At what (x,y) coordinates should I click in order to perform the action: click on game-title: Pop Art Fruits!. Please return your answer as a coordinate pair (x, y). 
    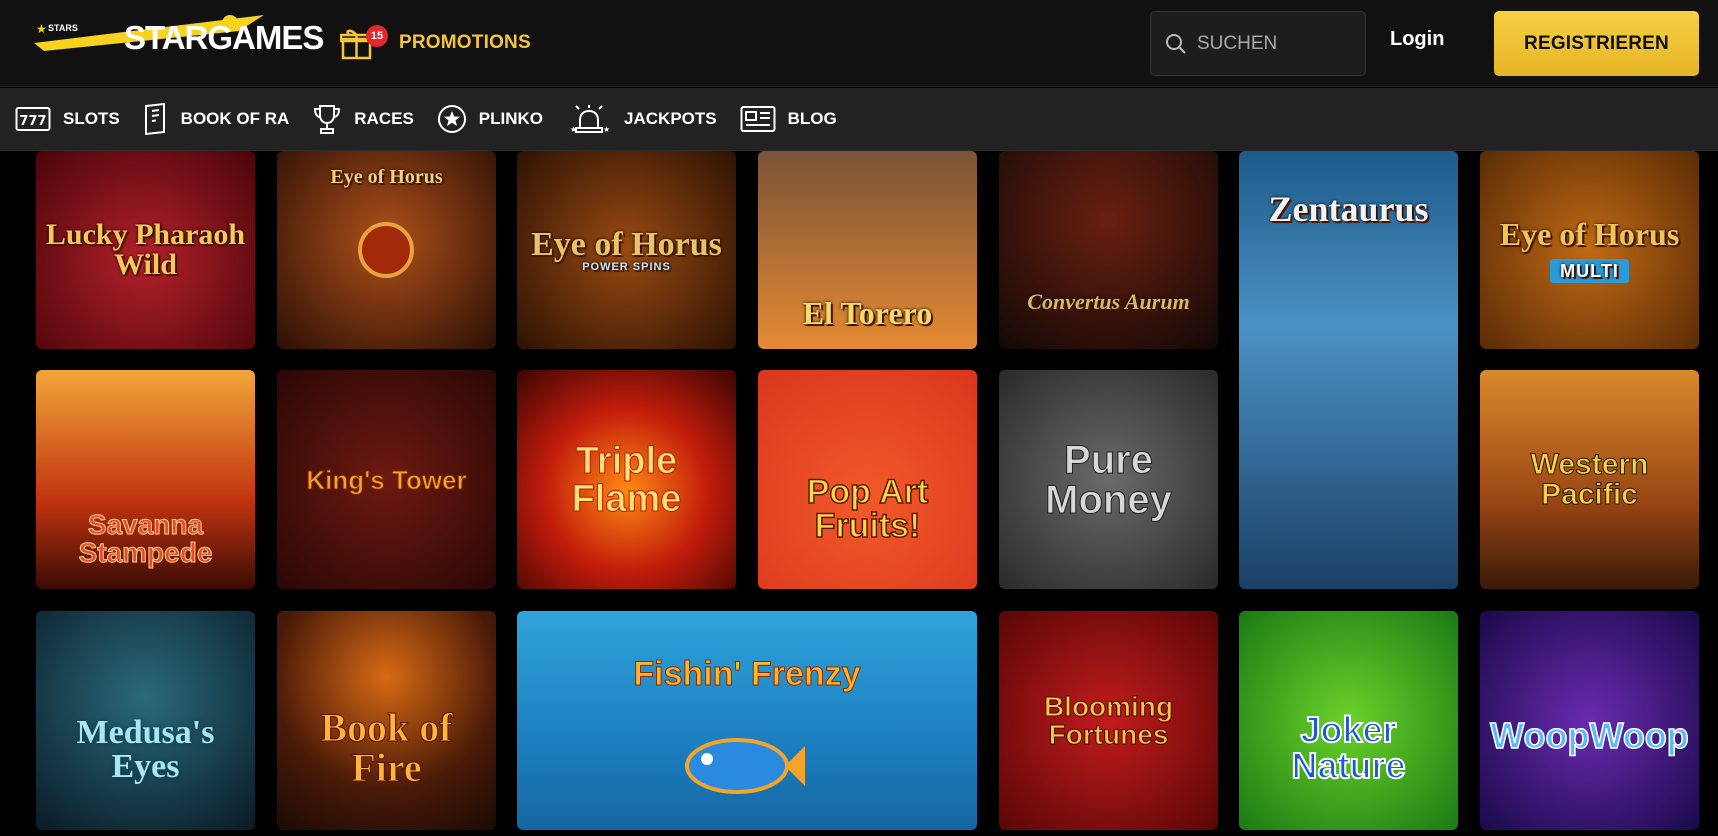
    Looking at the image, I should click on (867, 509).